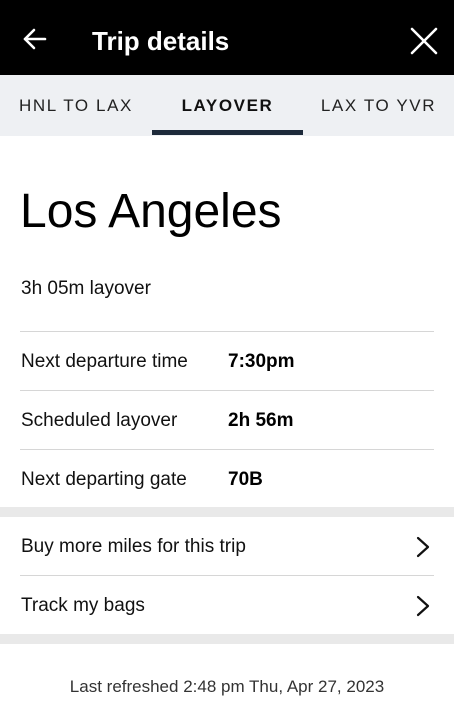 Image resolution: width=454 pixels, height=705 pixels. Describe the element at coordinates (378, 105) in the screenshot. I see `tab-lax-to-yvr: LAX TO YVR` at that location.